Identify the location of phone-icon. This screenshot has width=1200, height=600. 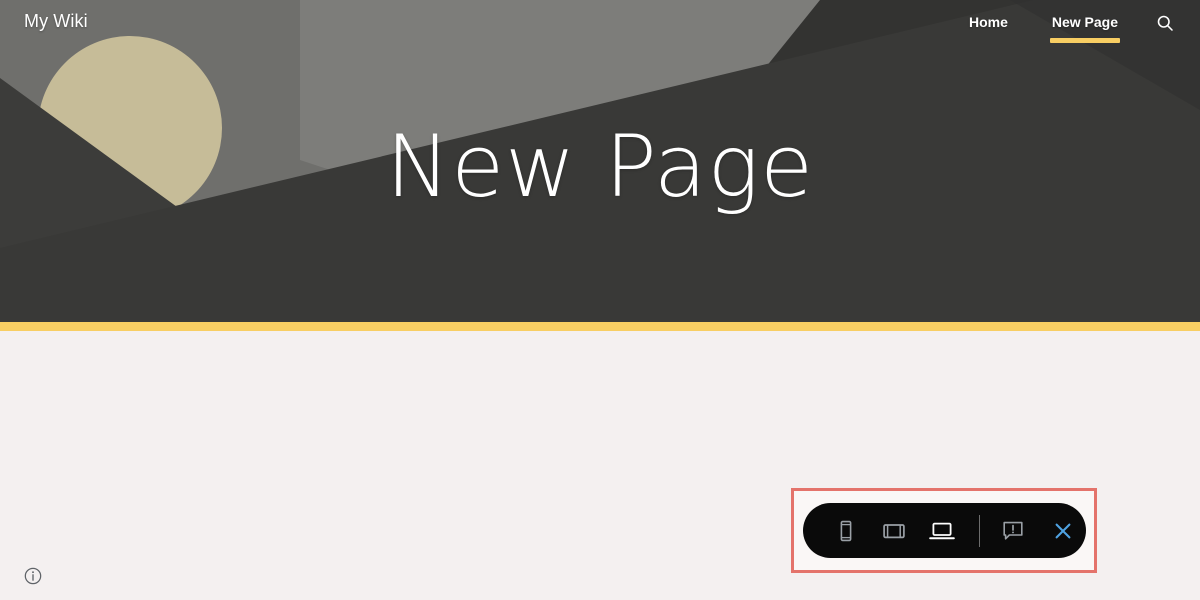
(846, 530).